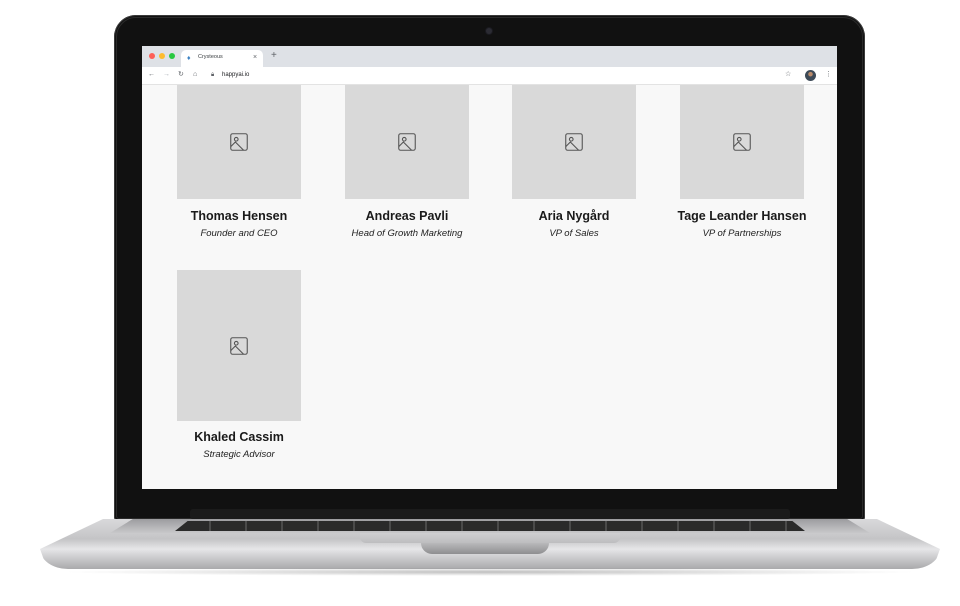 The image size is (960, 606). I want to click on member-role: VP of Partnerships, so click(742, 233).